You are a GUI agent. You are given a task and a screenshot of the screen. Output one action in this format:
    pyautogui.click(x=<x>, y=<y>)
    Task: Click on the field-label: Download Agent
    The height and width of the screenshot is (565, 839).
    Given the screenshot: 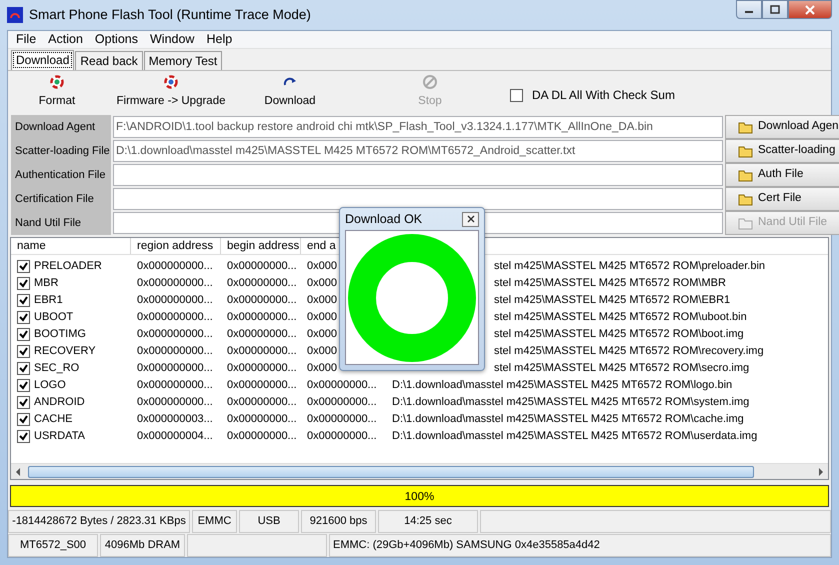 What is the action you would take?
    pyautogui.click(x=61, y=127)
    